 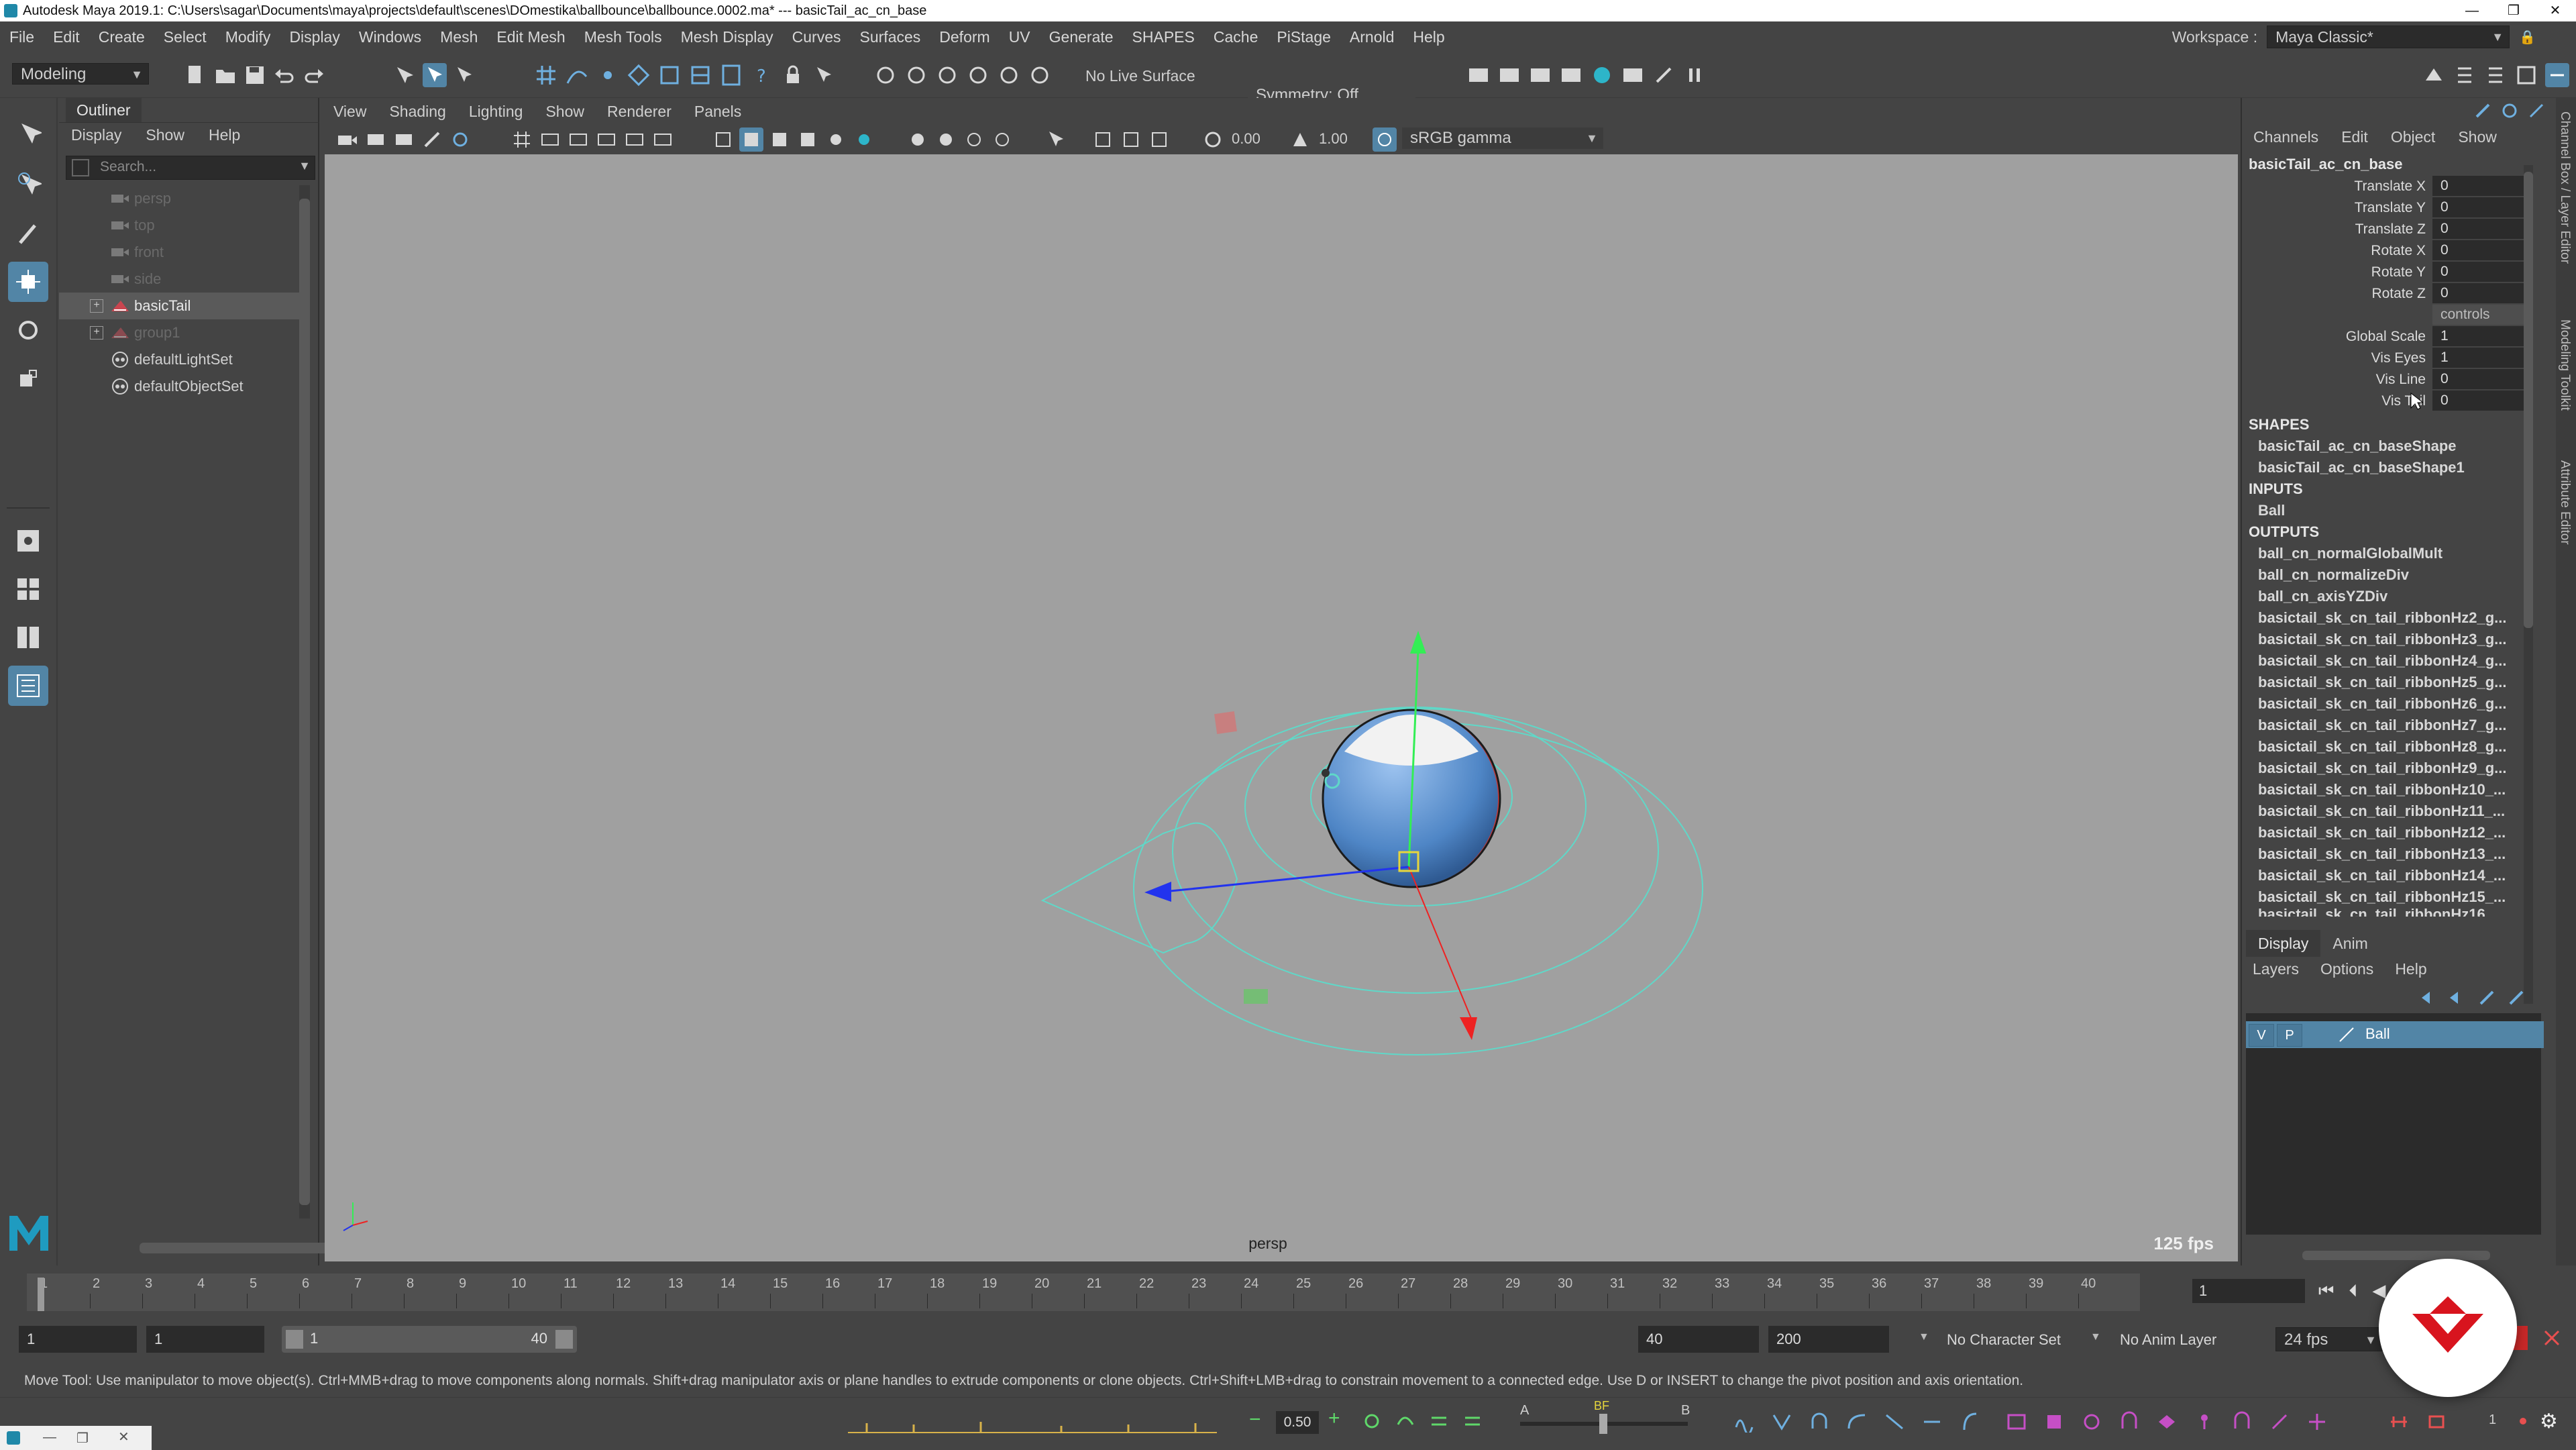 I want to click on move-layer-up-icon, so click(x=2428, y=998).